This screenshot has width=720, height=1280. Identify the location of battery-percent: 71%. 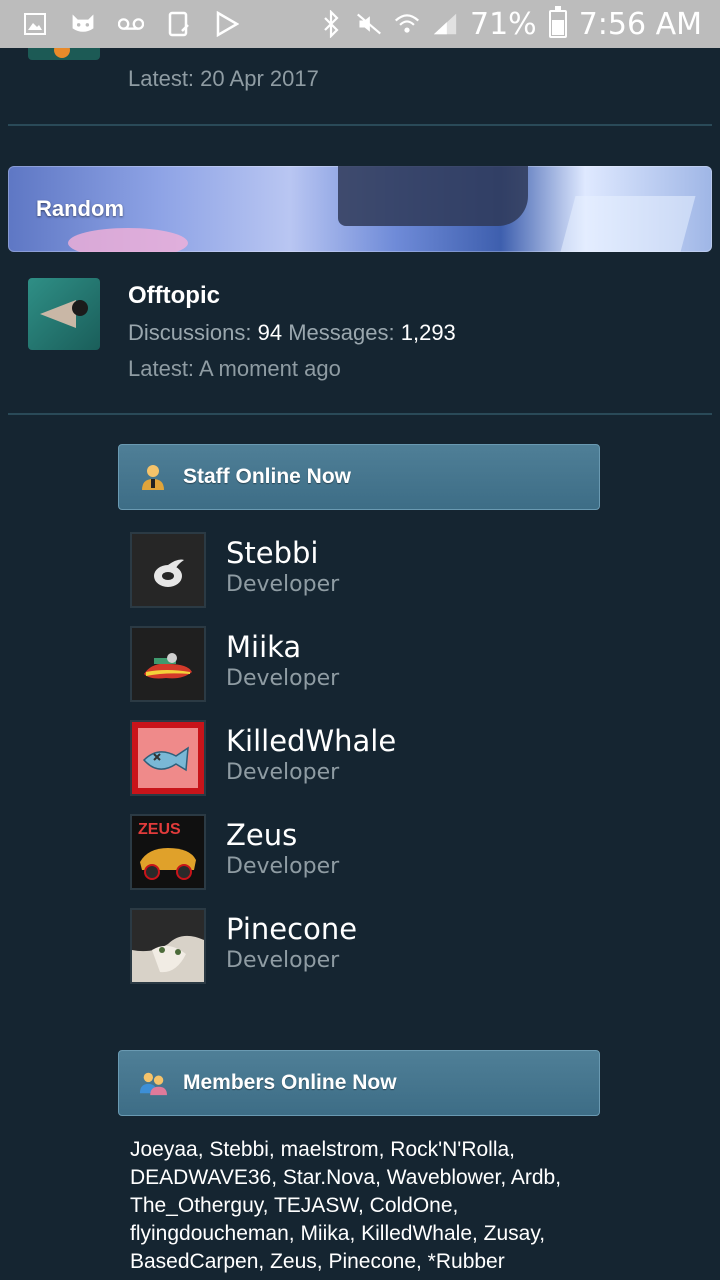
(503, 24).